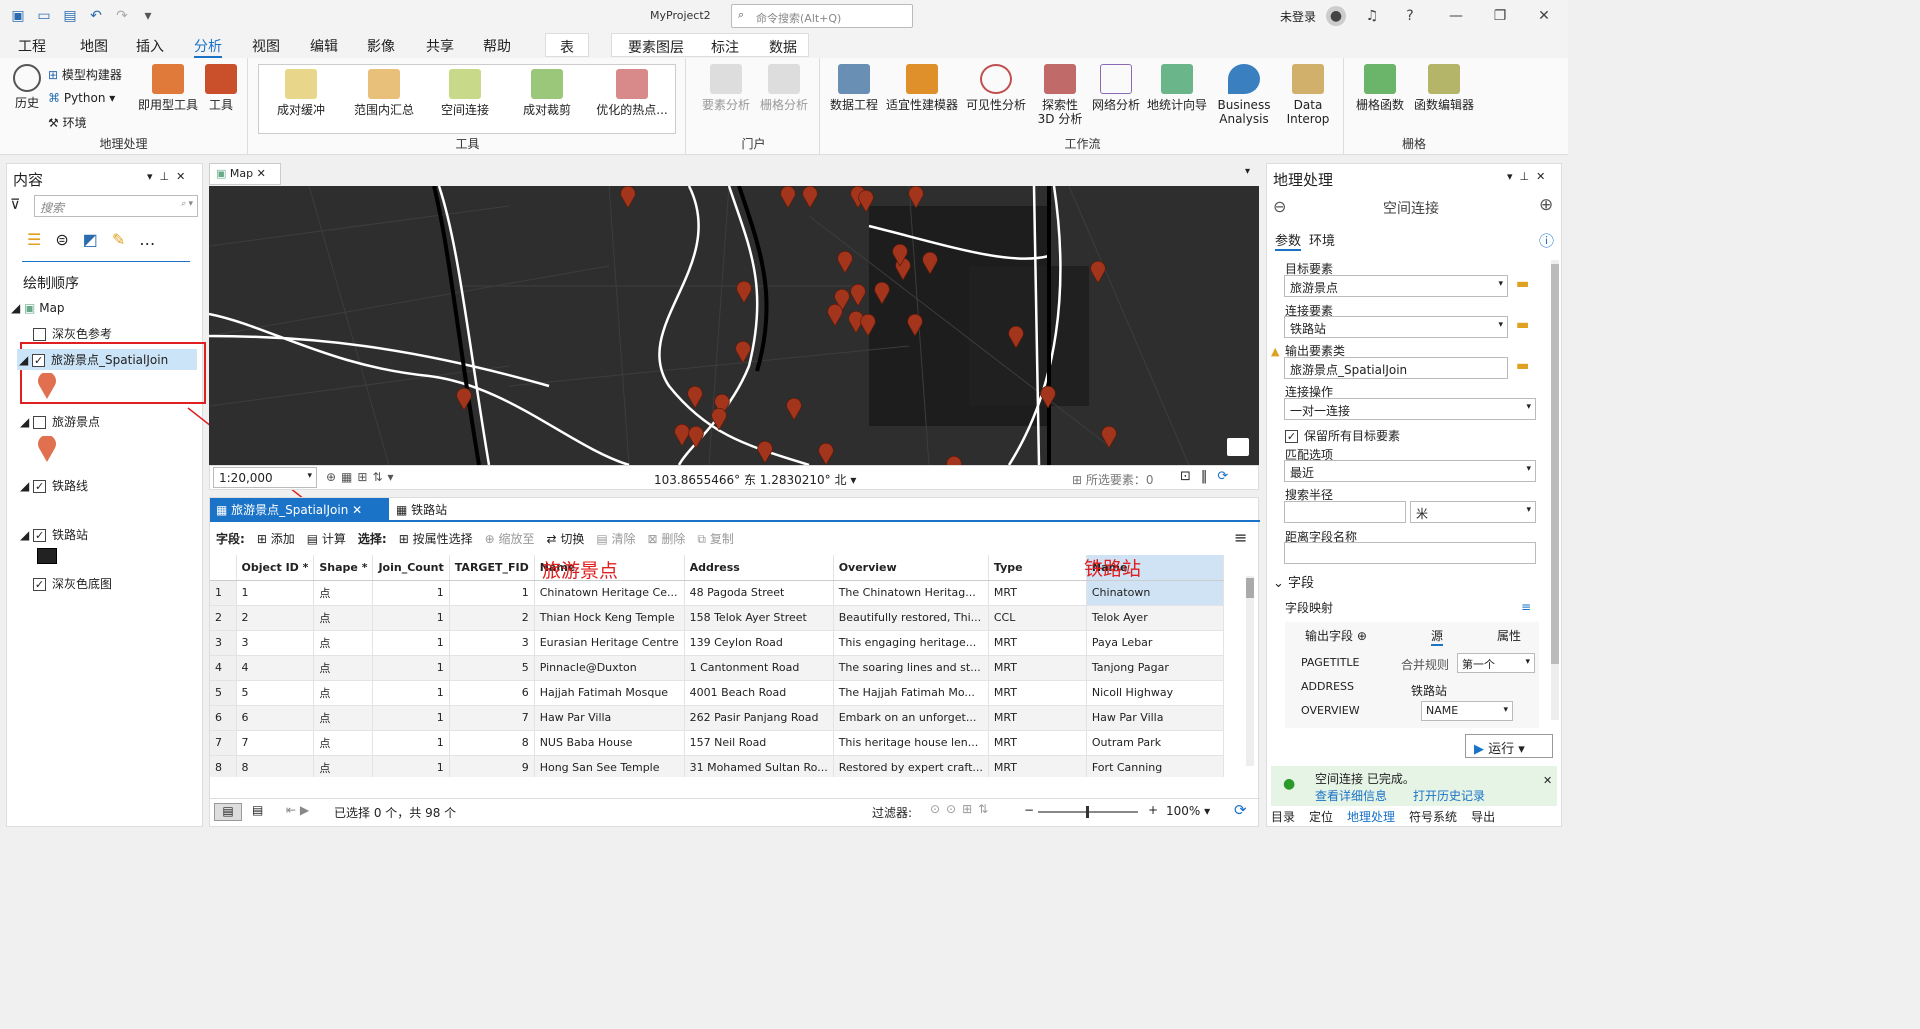  What do you see at coordinates (421, 509) in the screenshot?
I see `table-tab-stations: ▦ 铁路站` at bounding box center [421, 509].